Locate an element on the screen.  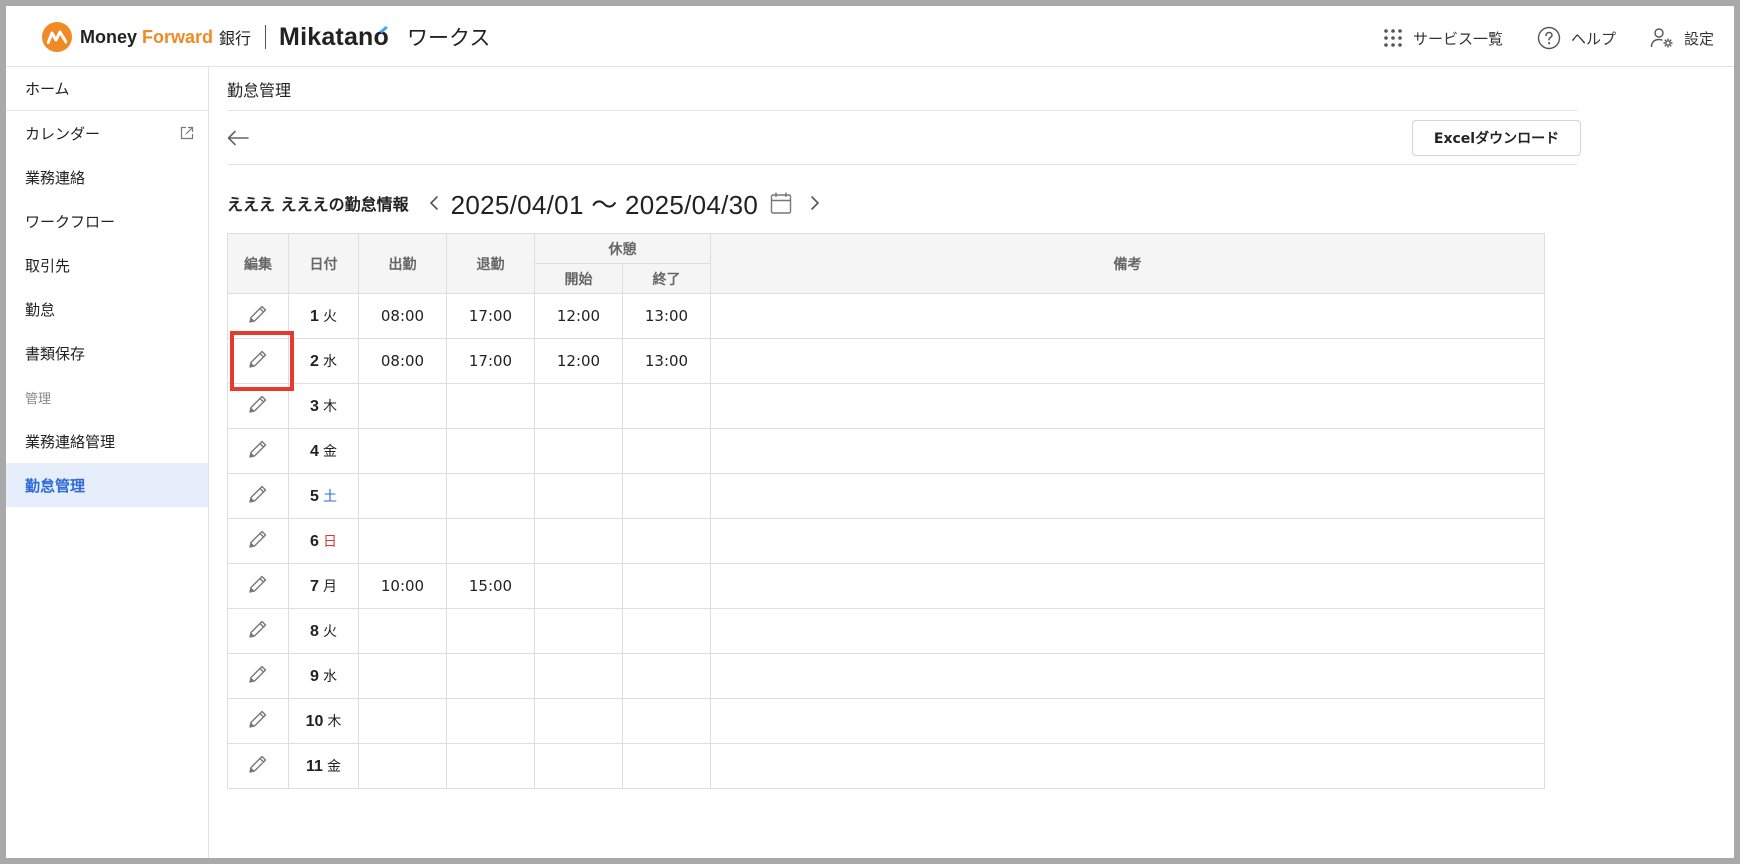
date-cell: 3木 is located at coordinates (323, 406).